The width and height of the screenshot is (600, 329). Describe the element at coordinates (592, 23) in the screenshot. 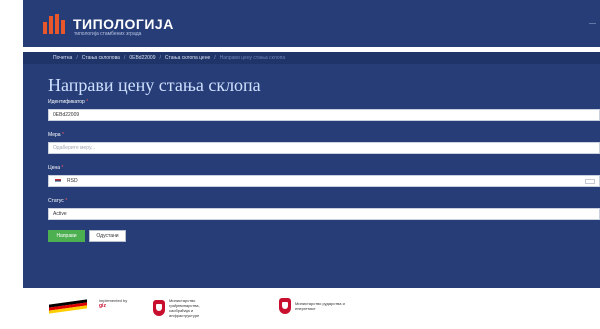

I see `header-menu: —` at that location.